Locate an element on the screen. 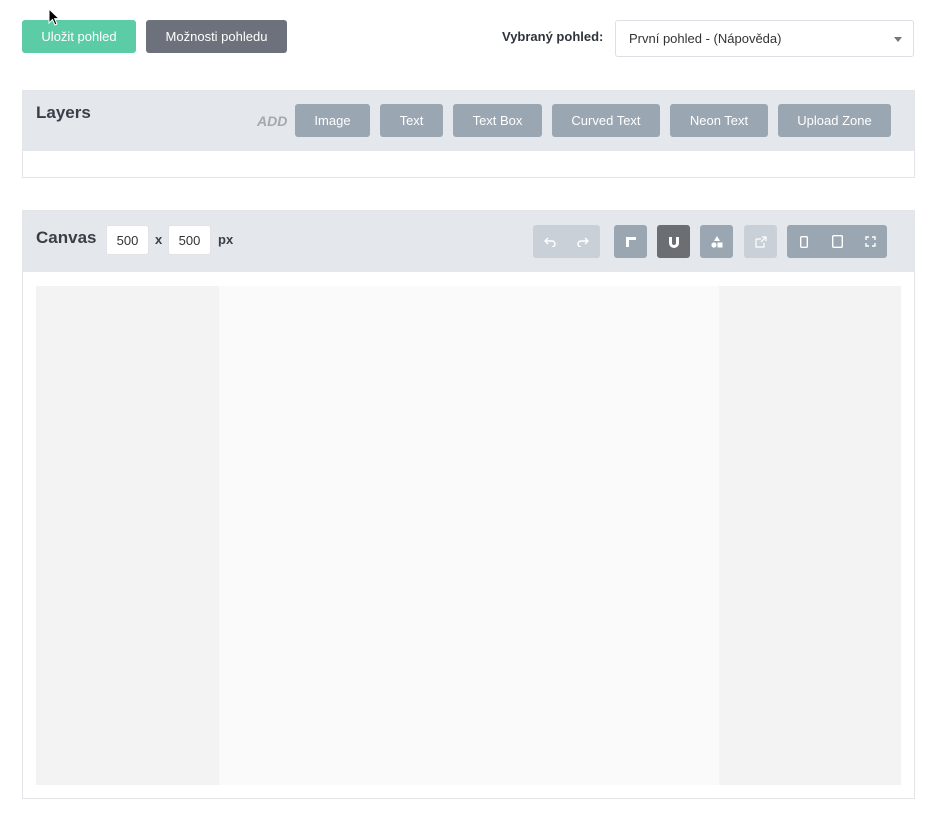  view-options-button: Možnosti pohledu is located at coordinates (216, 36).